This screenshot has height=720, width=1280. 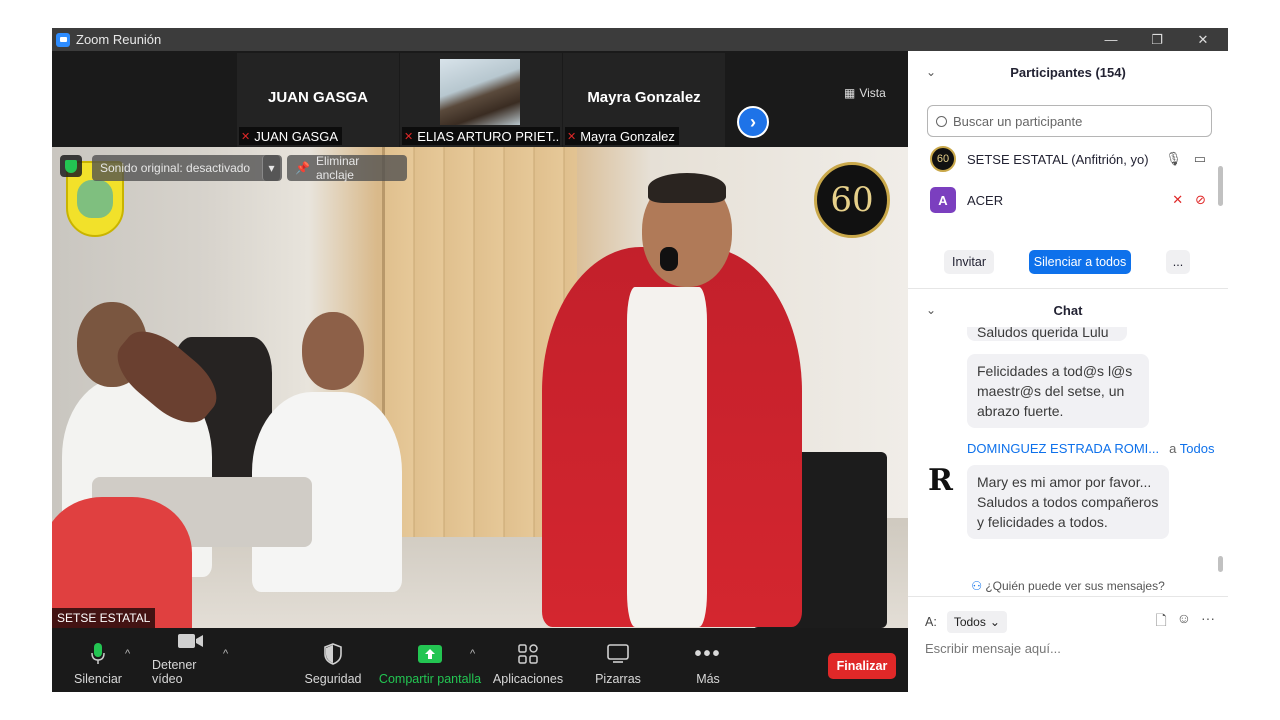 I want to click on original-sound-dropdown: ▾, so click(x=271, y=168).